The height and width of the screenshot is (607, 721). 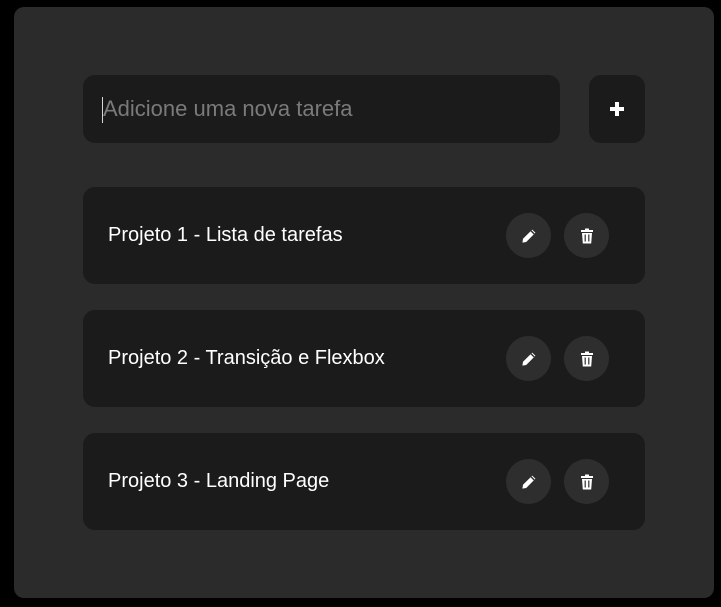 I want to click on task-item: Projeto 2 - Transição e Flexbox, so click(x=364, y=358).